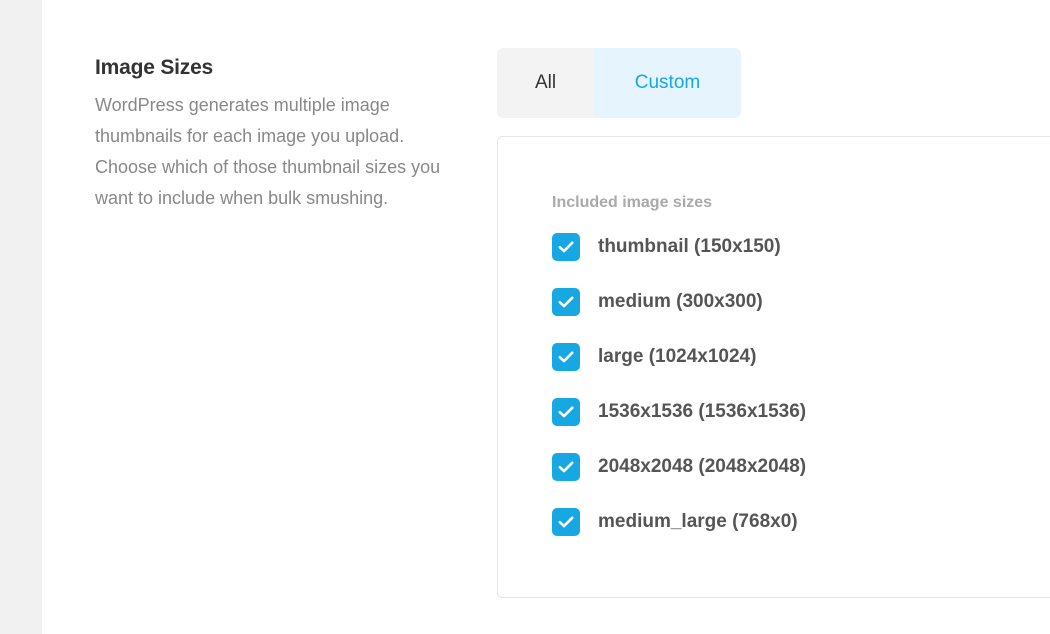 Image resolution: width=1050 pixels, height=634 pixels. I want to click on 1536-checkbox, so click(566, 412).